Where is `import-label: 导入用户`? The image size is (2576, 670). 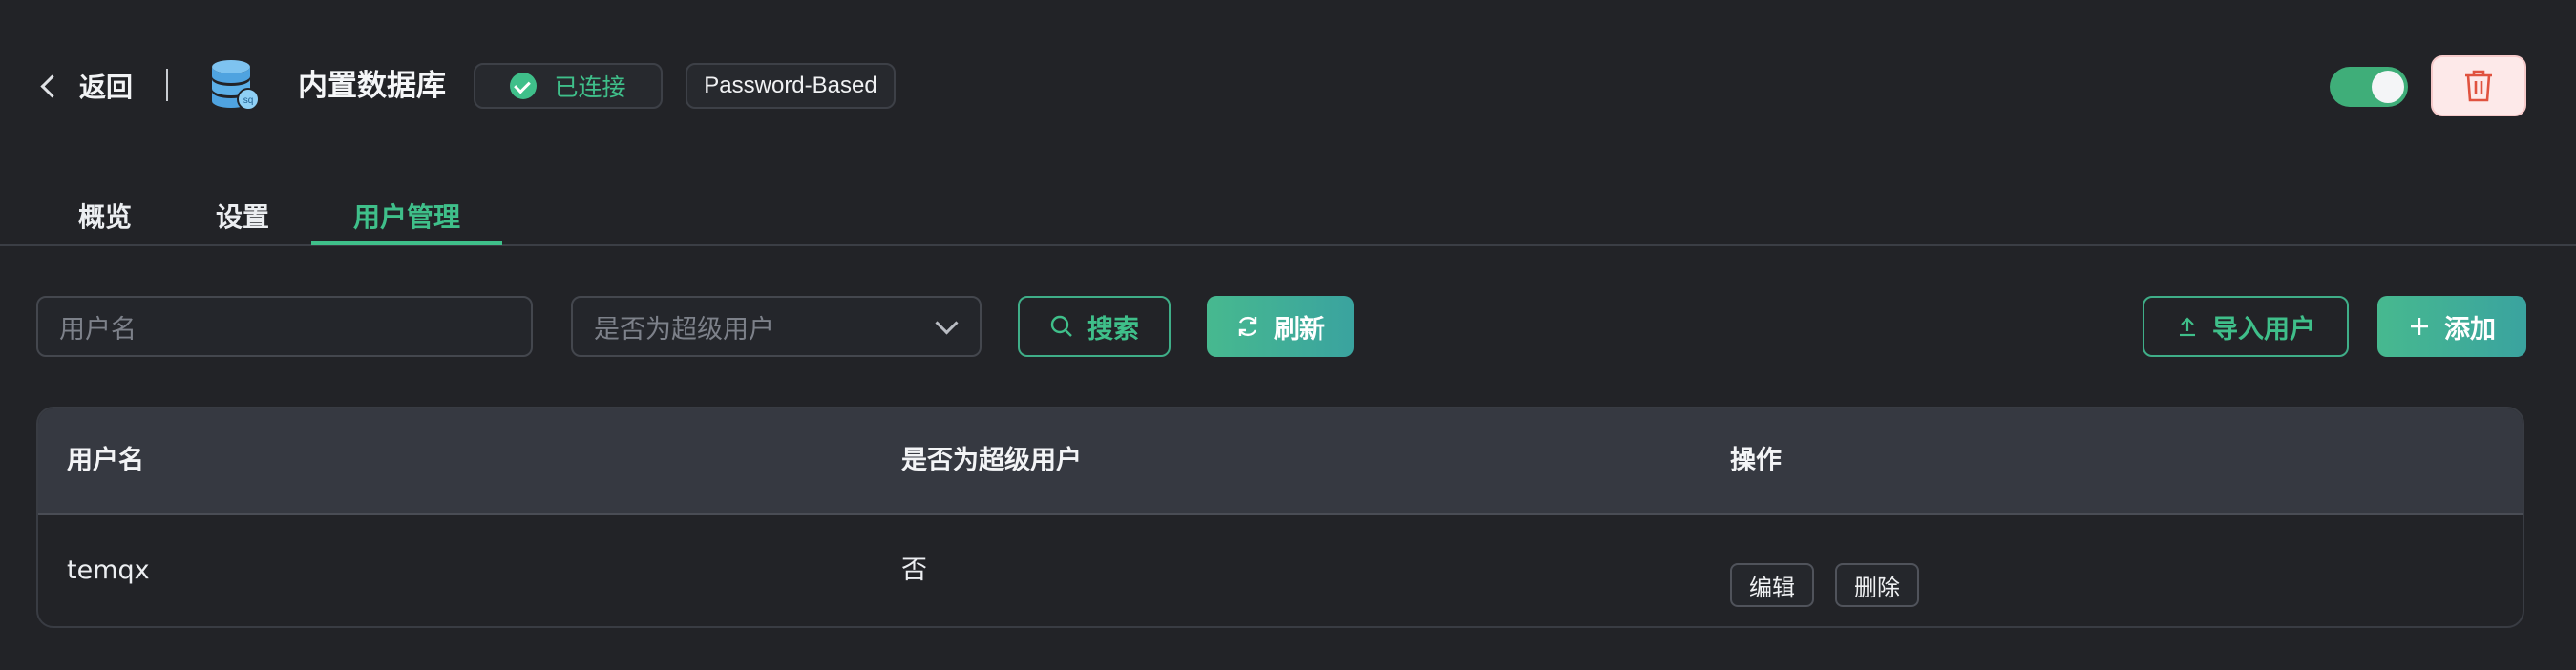
import-label: 导入用户 is located at coordinates (2263, 329).